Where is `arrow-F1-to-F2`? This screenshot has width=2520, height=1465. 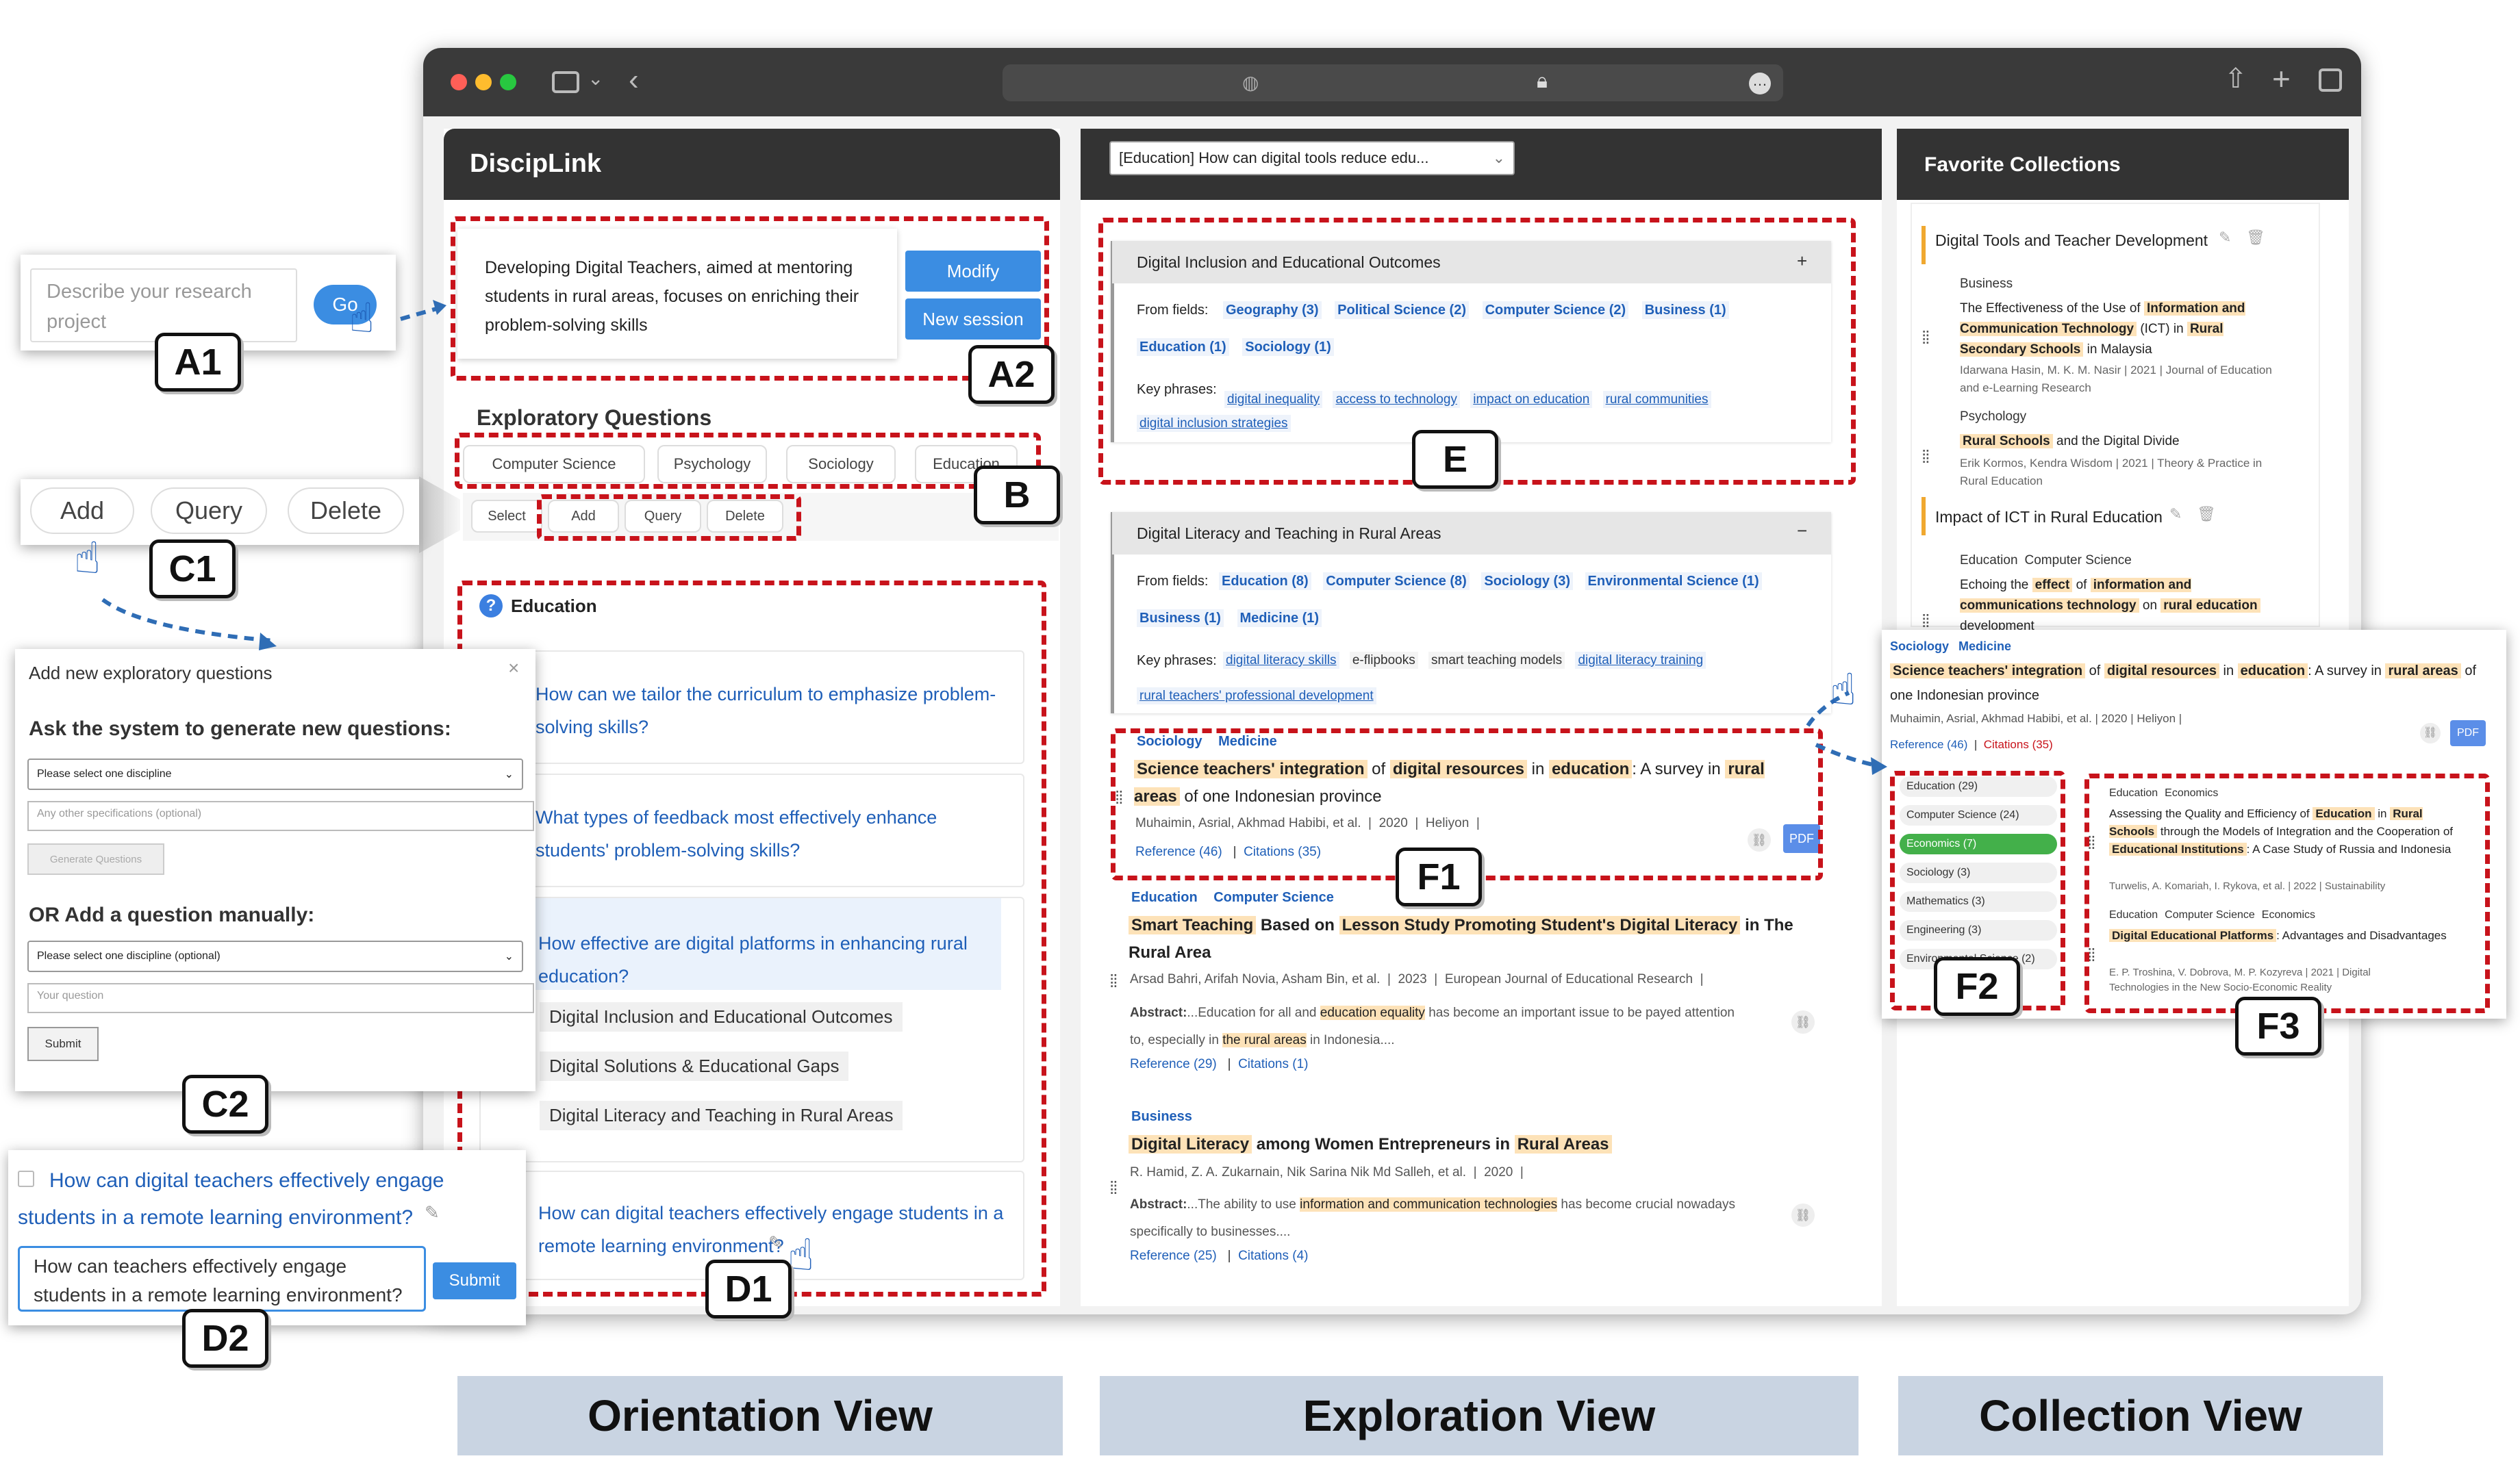 arrow-F1-to-F2 is located at coordinates (1846, 755).